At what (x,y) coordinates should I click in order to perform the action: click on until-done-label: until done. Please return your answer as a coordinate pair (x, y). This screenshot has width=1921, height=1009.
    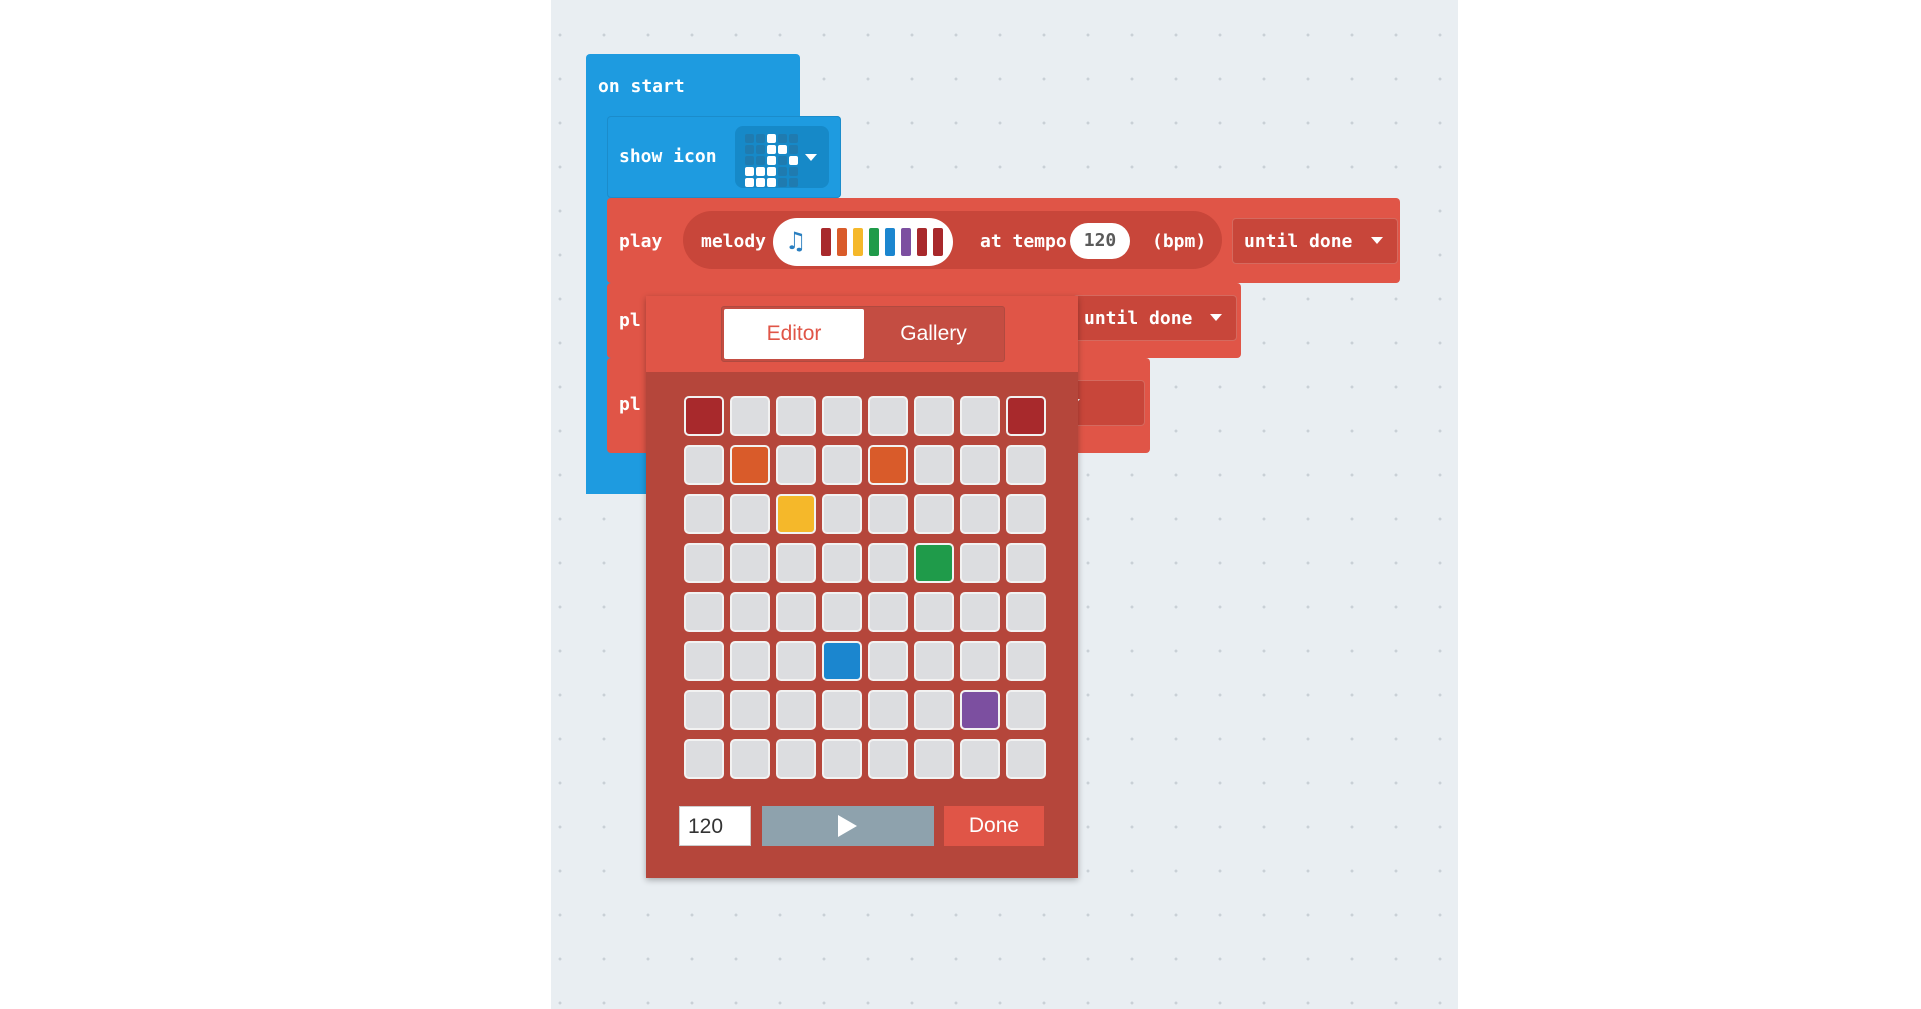
    Looking at the image, I should click on (1298, 241).